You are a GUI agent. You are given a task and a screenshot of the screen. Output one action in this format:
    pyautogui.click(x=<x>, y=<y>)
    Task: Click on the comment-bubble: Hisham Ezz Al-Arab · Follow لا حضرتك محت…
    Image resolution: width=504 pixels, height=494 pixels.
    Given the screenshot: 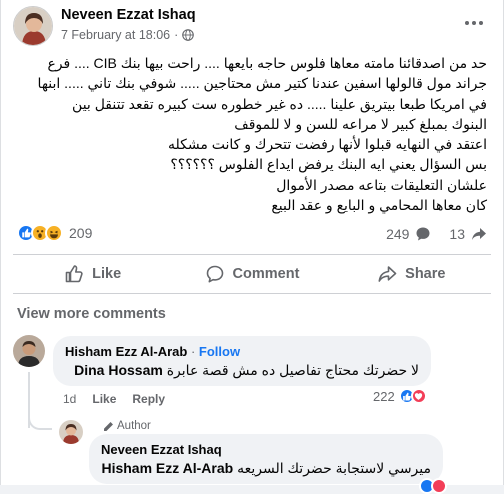 What is the action you would take?
    pyautogui.click(x=242, y=361)
    